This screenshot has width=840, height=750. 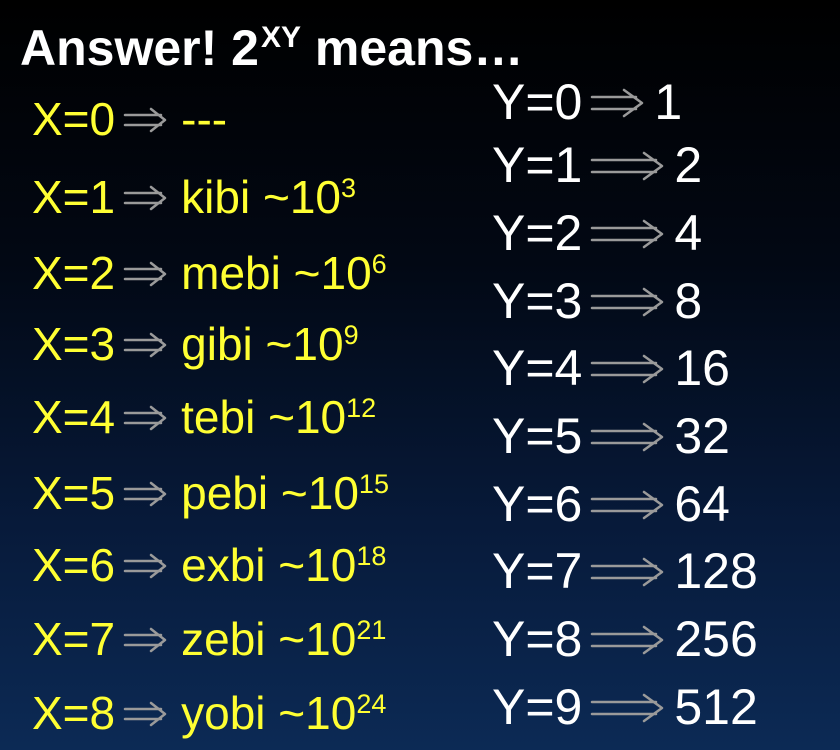 I want to click on x-prefix: yobi, so click(x=223, y=713).